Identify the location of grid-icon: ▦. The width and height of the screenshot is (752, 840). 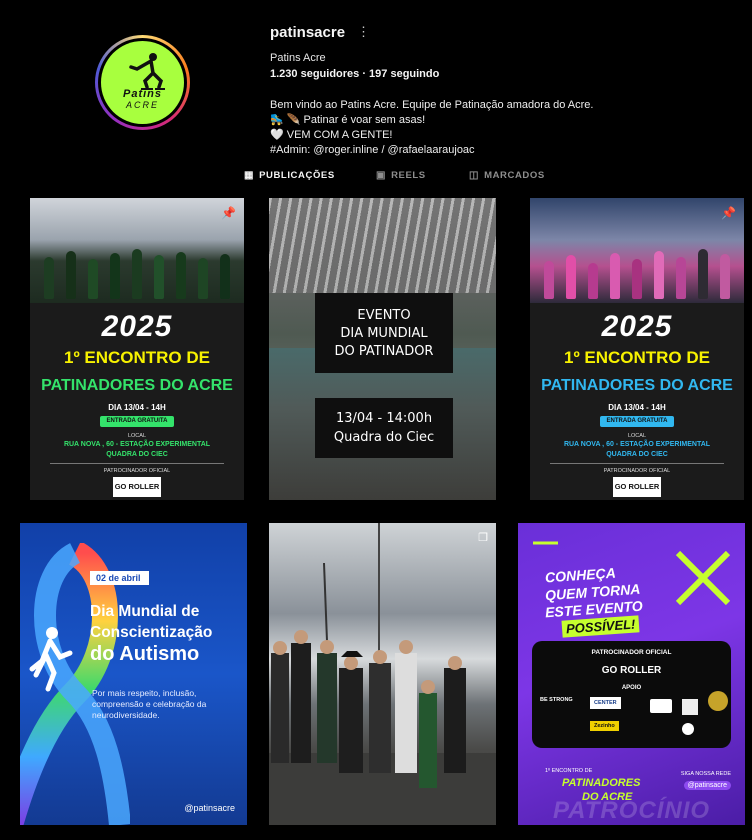
(249, 175).